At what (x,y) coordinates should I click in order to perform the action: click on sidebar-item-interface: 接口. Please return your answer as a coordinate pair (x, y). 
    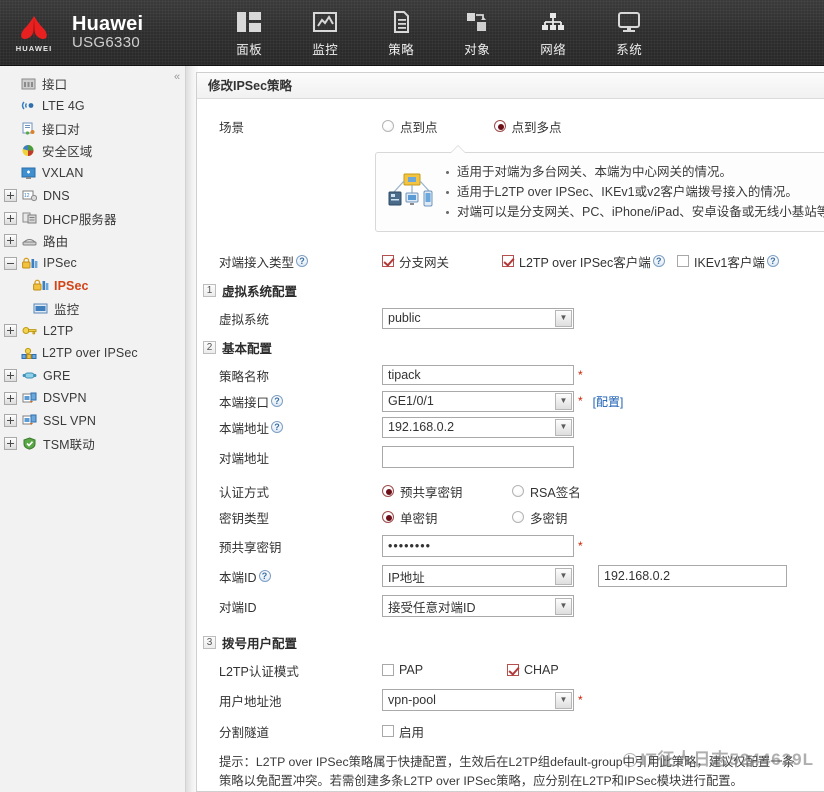
    Looking at the image, I should click on (92, 83).